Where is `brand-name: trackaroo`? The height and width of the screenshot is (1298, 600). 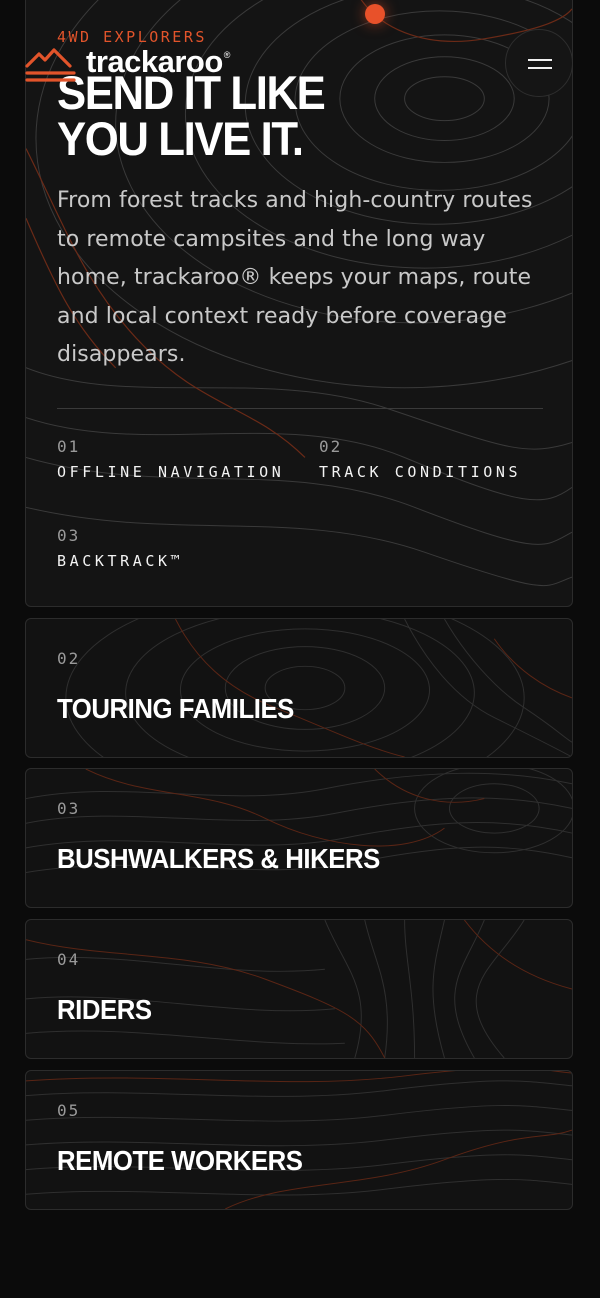
brand-name: trackaroo is located at coordinates (154, 61).